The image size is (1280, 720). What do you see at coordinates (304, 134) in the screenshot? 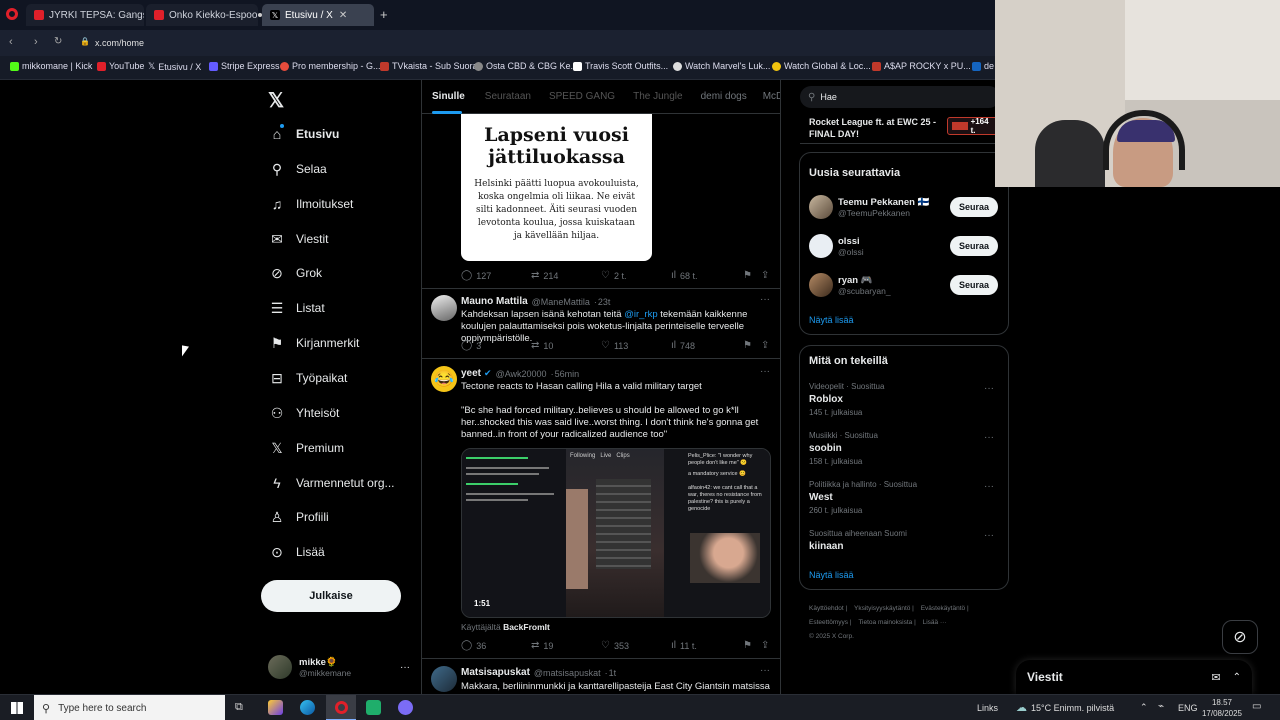
I see `nav-home: ⌂ Etusivu` at bounding box center [304, 134].